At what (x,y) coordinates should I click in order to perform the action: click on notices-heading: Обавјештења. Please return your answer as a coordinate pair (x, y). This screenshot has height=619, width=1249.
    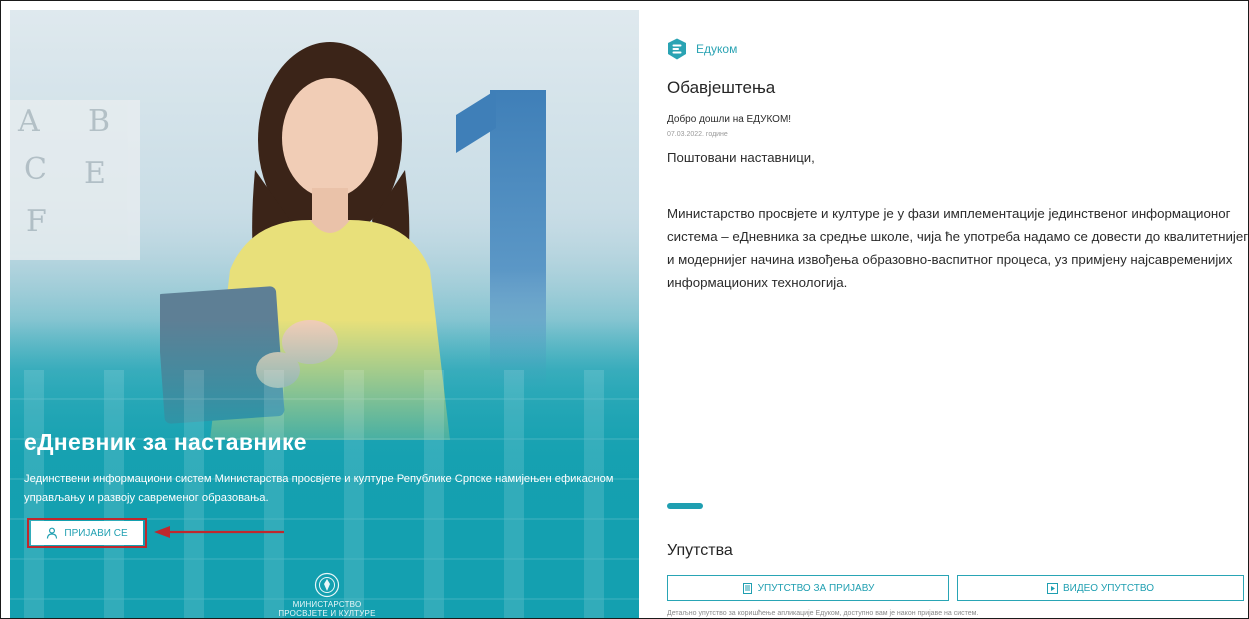
    Looking at the image, I should click on (721, 87).